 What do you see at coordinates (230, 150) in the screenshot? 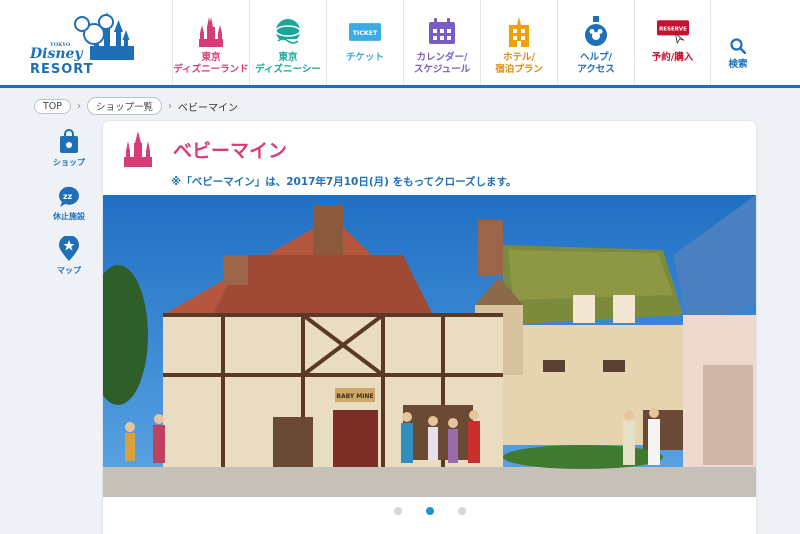
I see `page-title: ベビーマイン` at bounding box center [230, 150].